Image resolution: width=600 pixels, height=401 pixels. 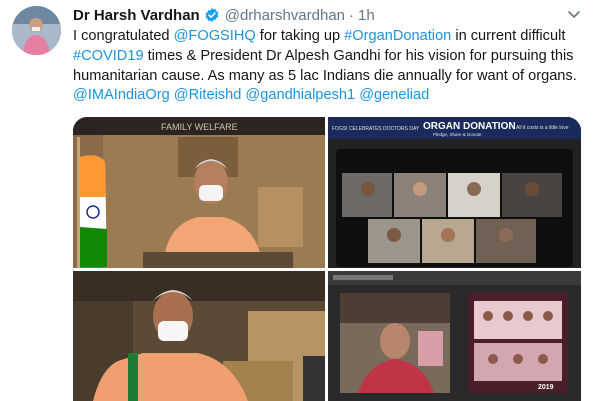 I want to click on hashtag-link: #OrganDonation, so click(x=397, y=36).